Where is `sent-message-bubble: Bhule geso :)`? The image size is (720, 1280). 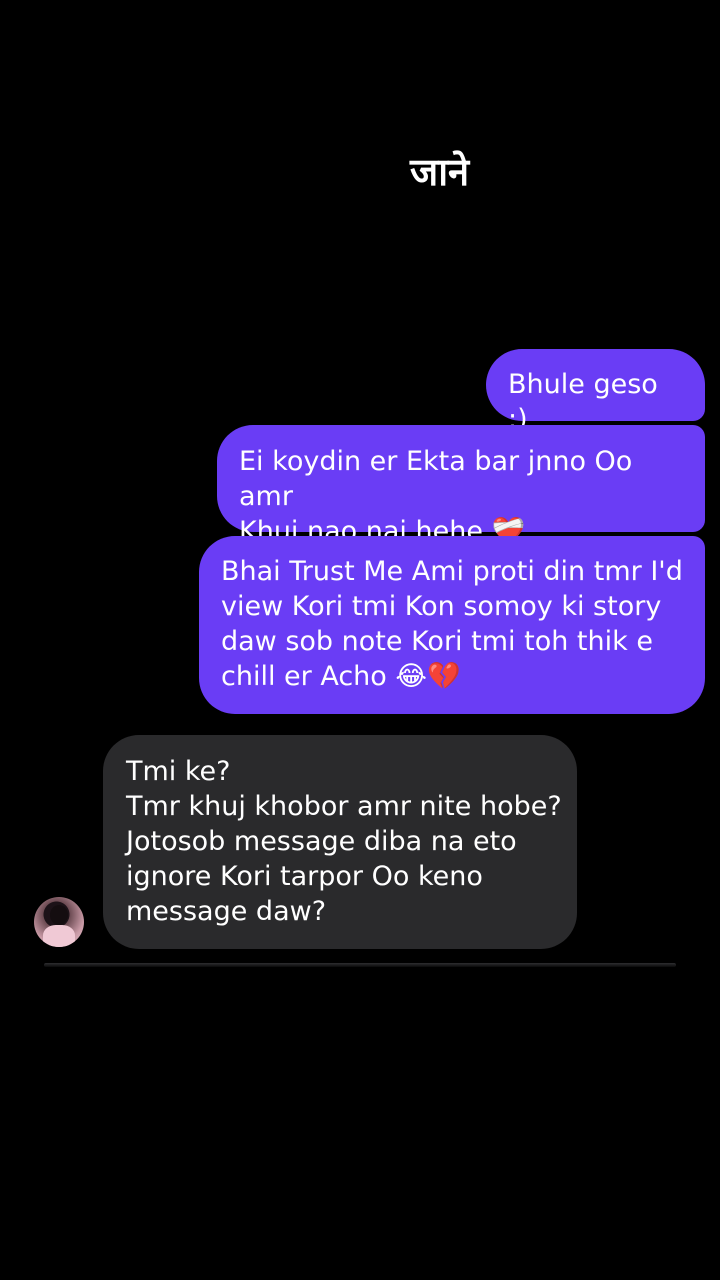
sent-message-bubble: Bhule geso :) is located at coordinates (595, 392).